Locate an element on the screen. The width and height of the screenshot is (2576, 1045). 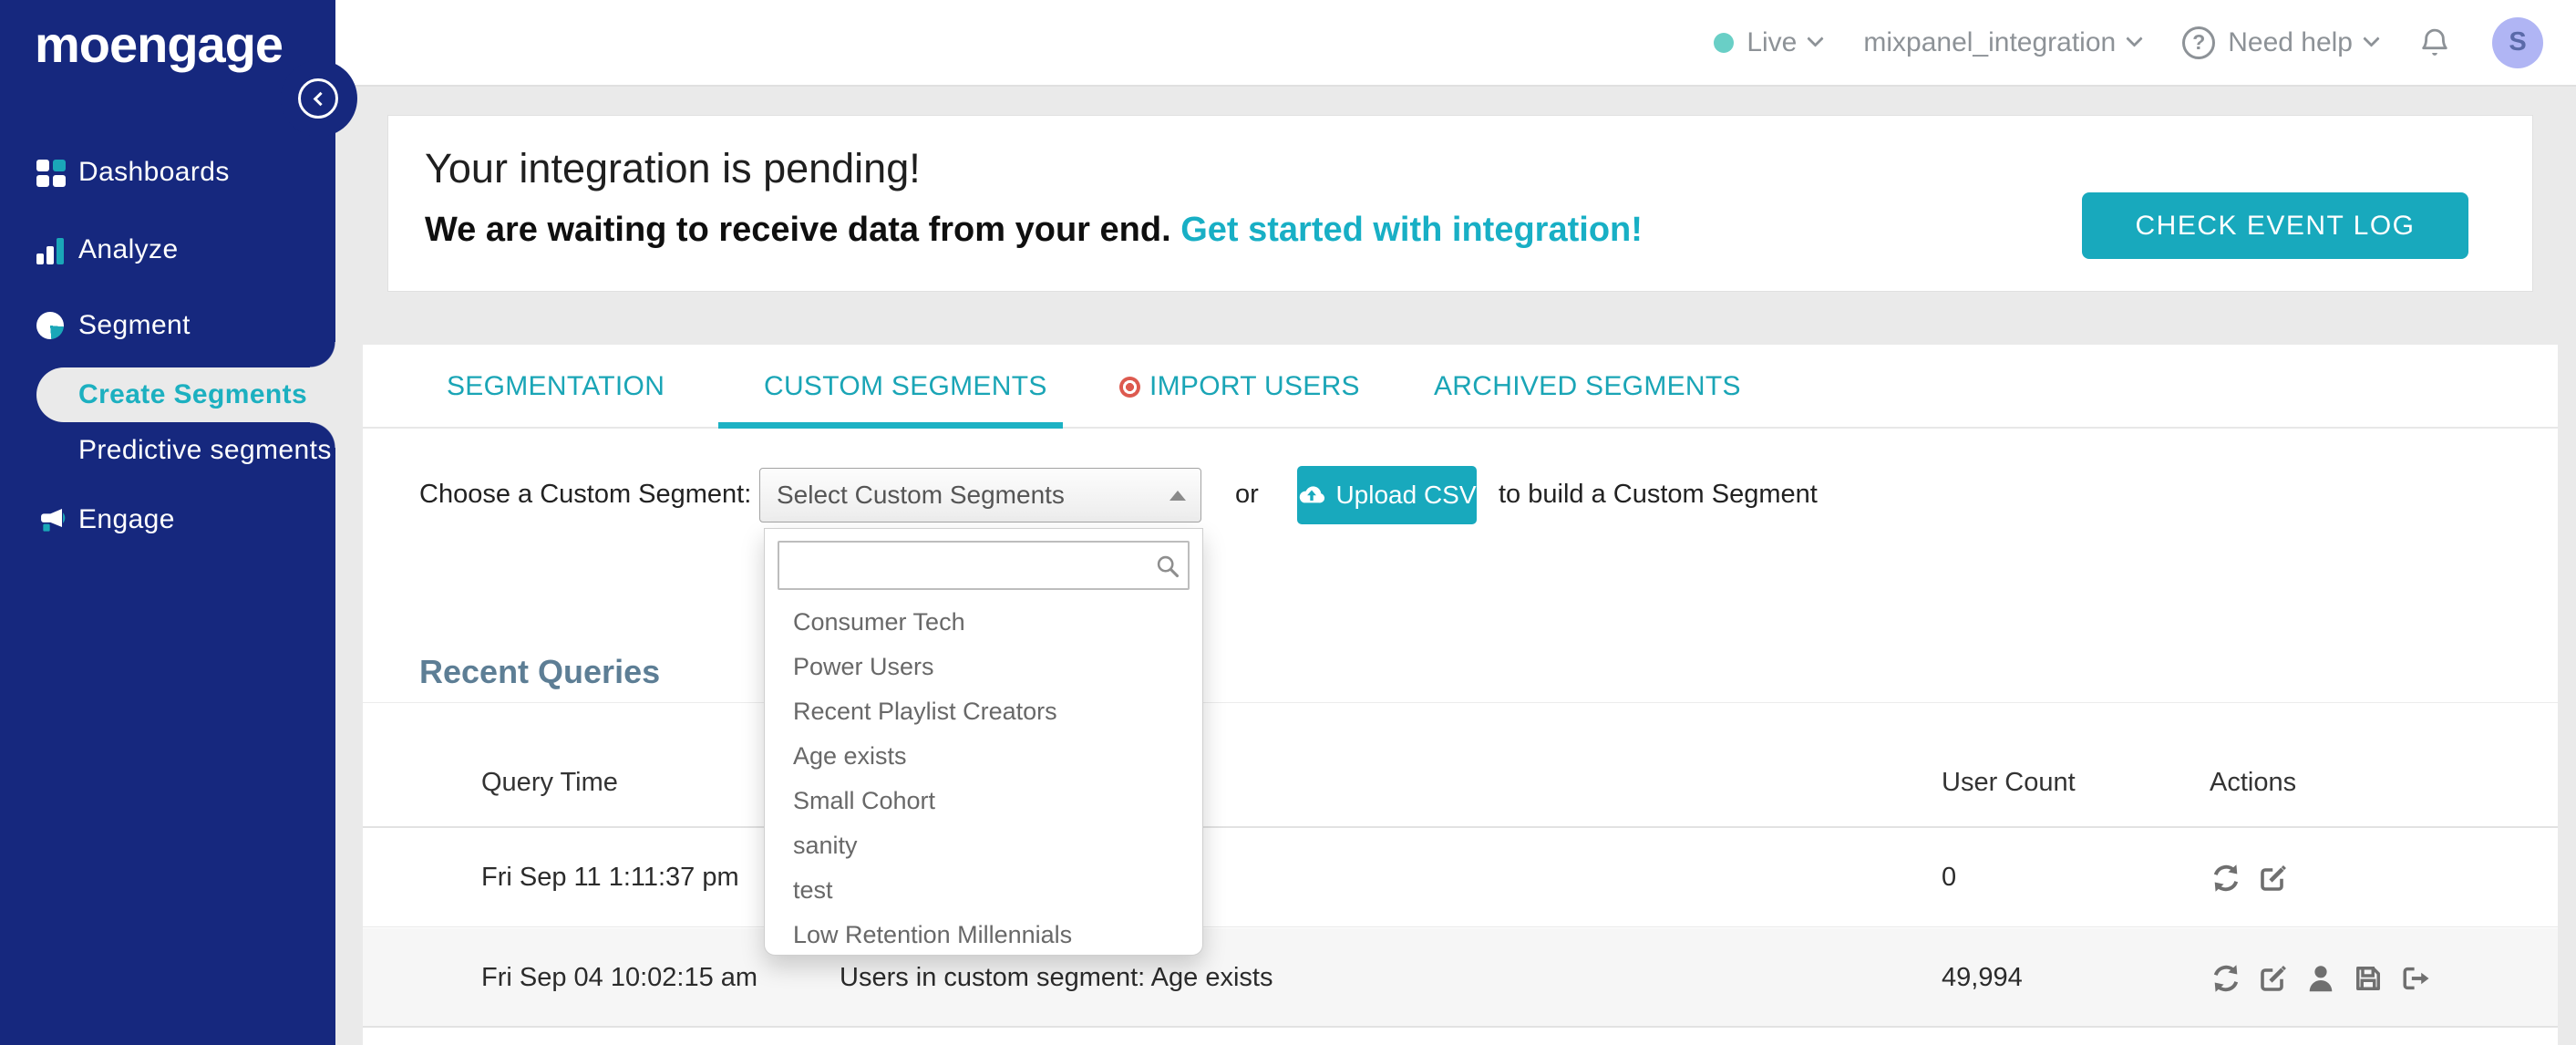
user-count-cell: 49,994 is located at coordinates (1982, 978).